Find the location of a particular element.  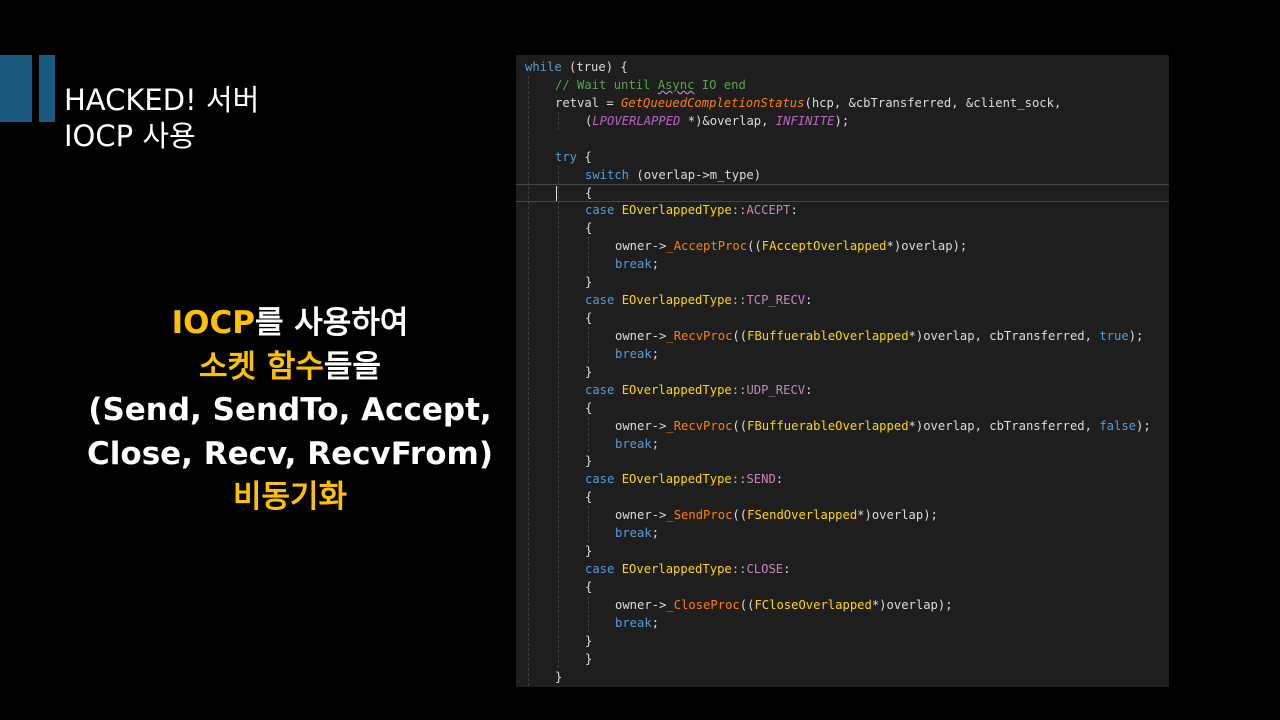

code-token: FBuffuerableOverlapped is located at coordinates (828, 425).